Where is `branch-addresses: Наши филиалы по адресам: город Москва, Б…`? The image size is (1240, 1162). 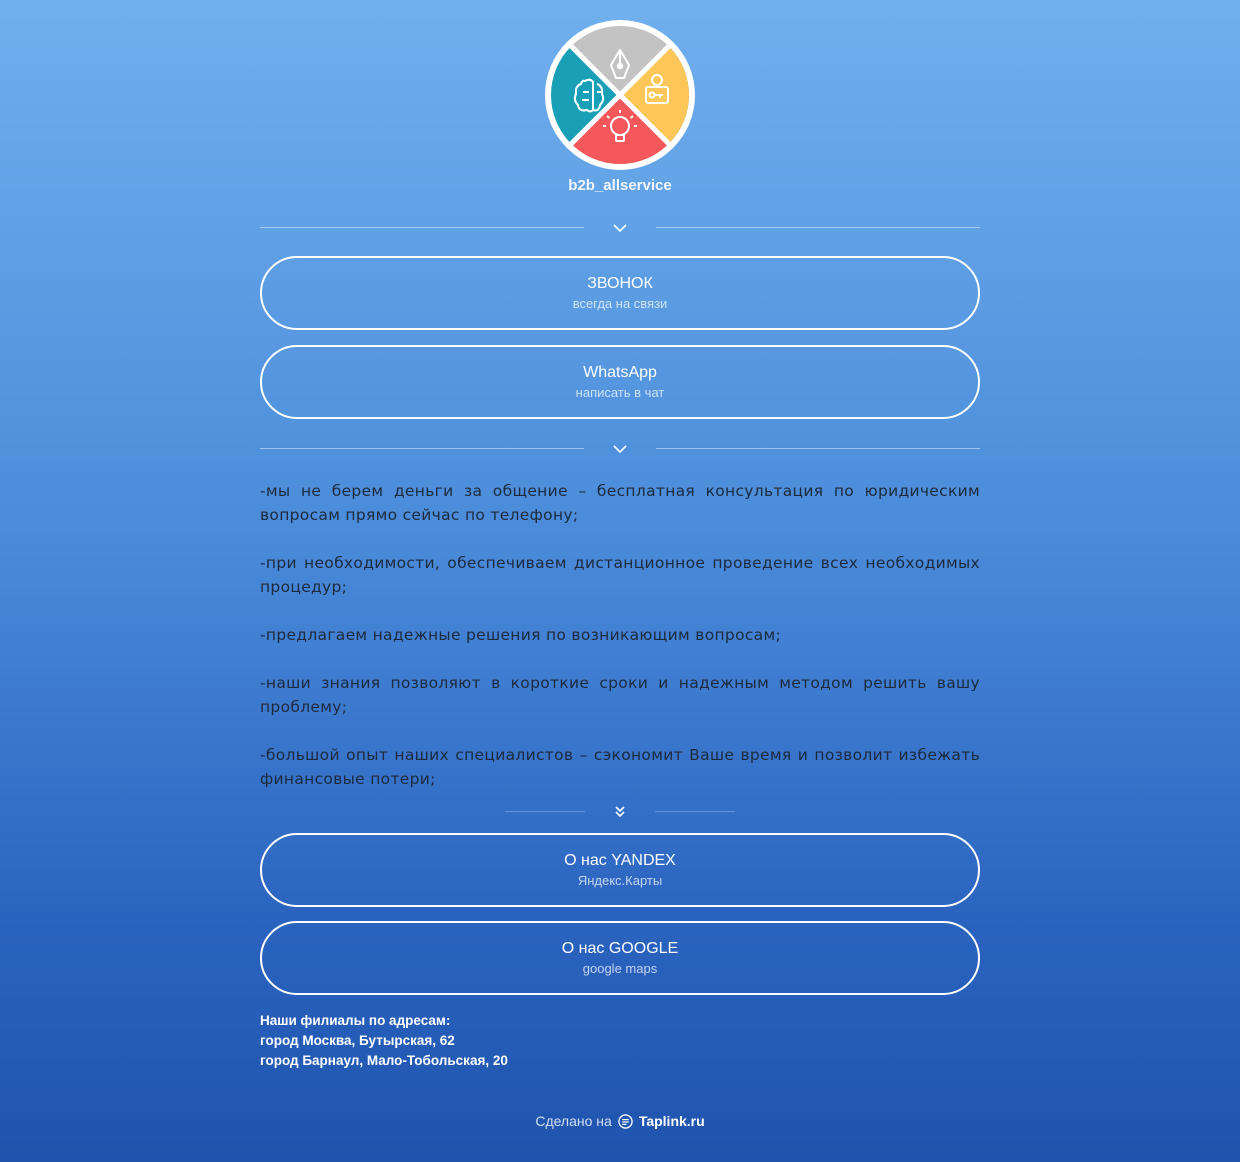
branch-addresses: Наши филиалы по адресам: город Москва, Б… is located at coordinates (620, 1041).